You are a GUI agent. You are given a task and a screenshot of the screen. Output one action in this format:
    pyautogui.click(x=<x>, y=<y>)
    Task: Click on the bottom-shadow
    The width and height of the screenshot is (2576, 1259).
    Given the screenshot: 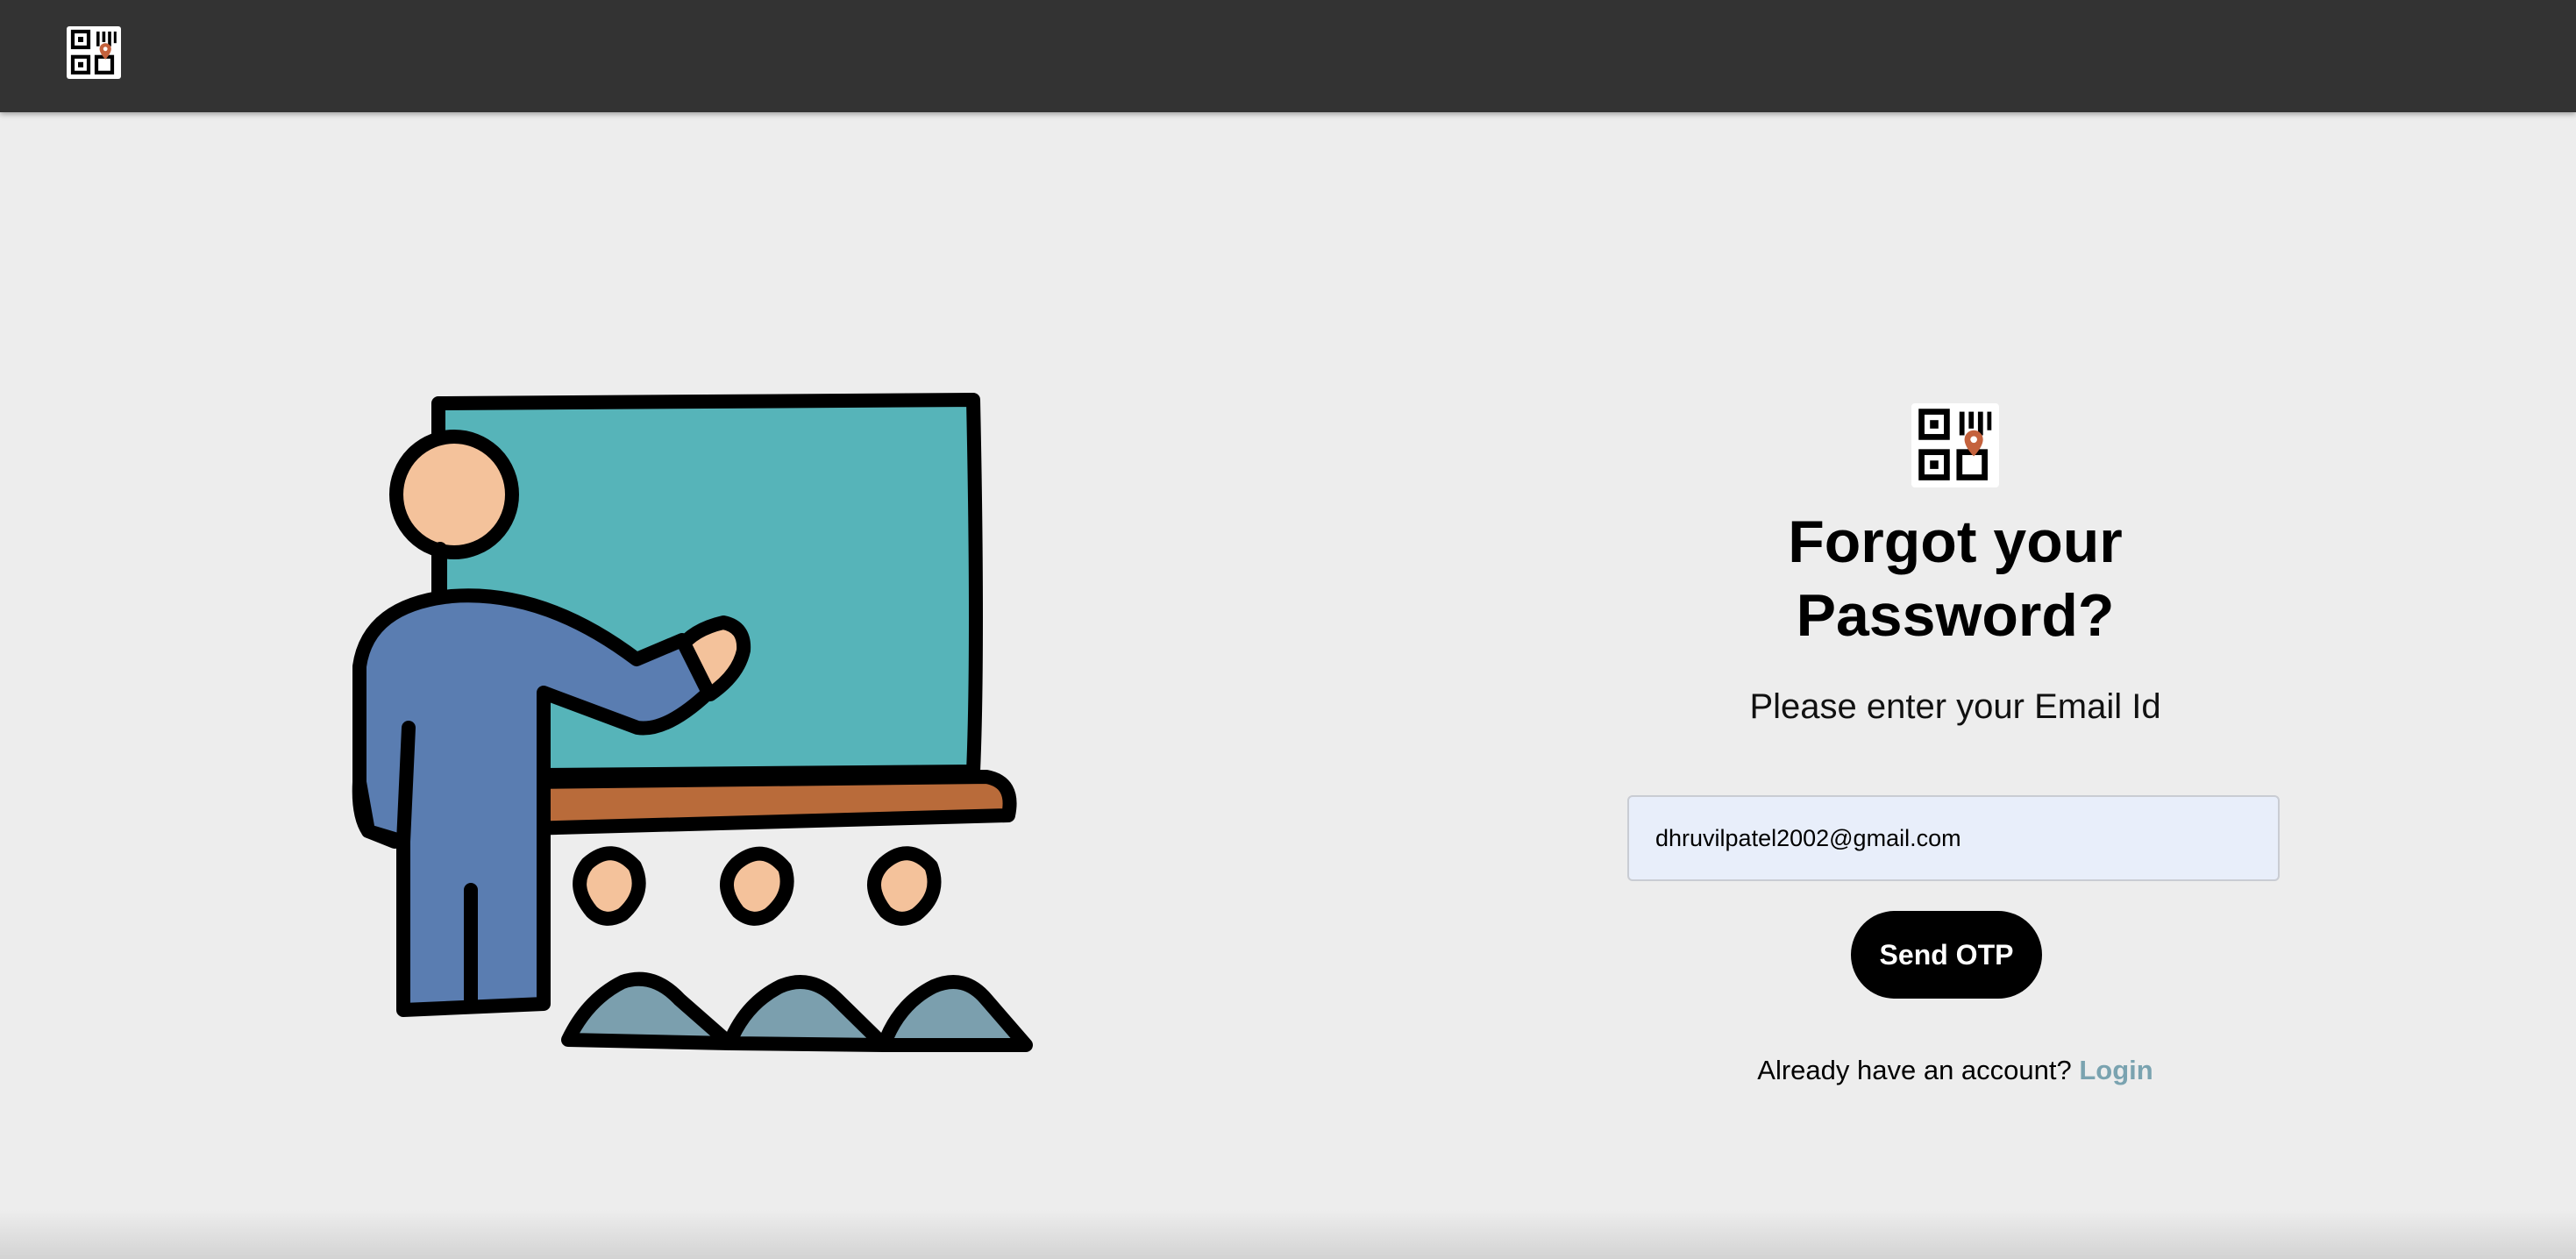 What is the action you would take?
    pyautogui.click(x=1288, y=1235)
    